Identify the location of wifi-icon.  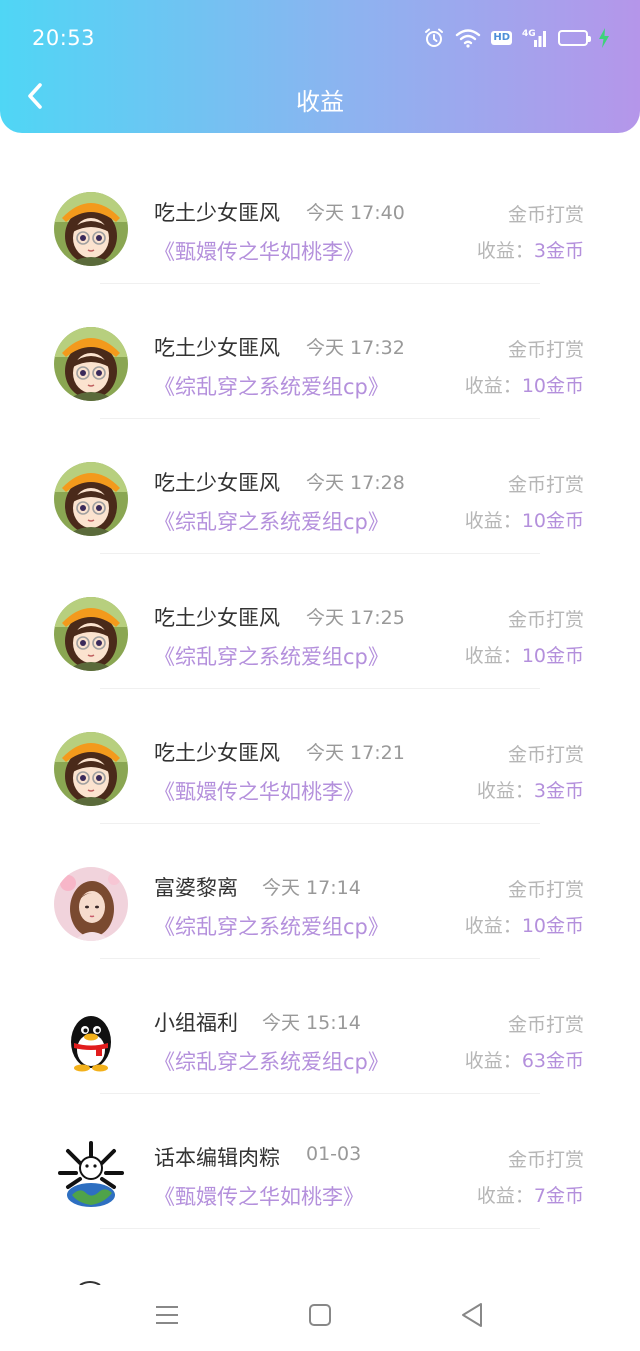
(468, 38).